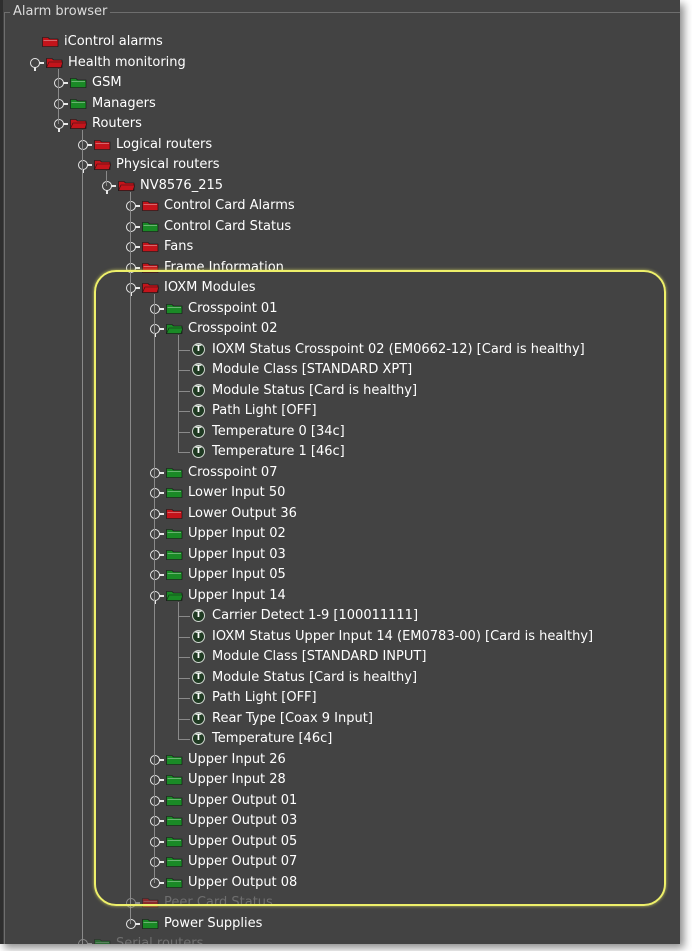 Image resolution: width=692 pixels, height=951 pixels. What do you see at coordinates (124, 103) in the screenshot?
I see `tree-node-label: Managers` at bounding box center [124, 103].